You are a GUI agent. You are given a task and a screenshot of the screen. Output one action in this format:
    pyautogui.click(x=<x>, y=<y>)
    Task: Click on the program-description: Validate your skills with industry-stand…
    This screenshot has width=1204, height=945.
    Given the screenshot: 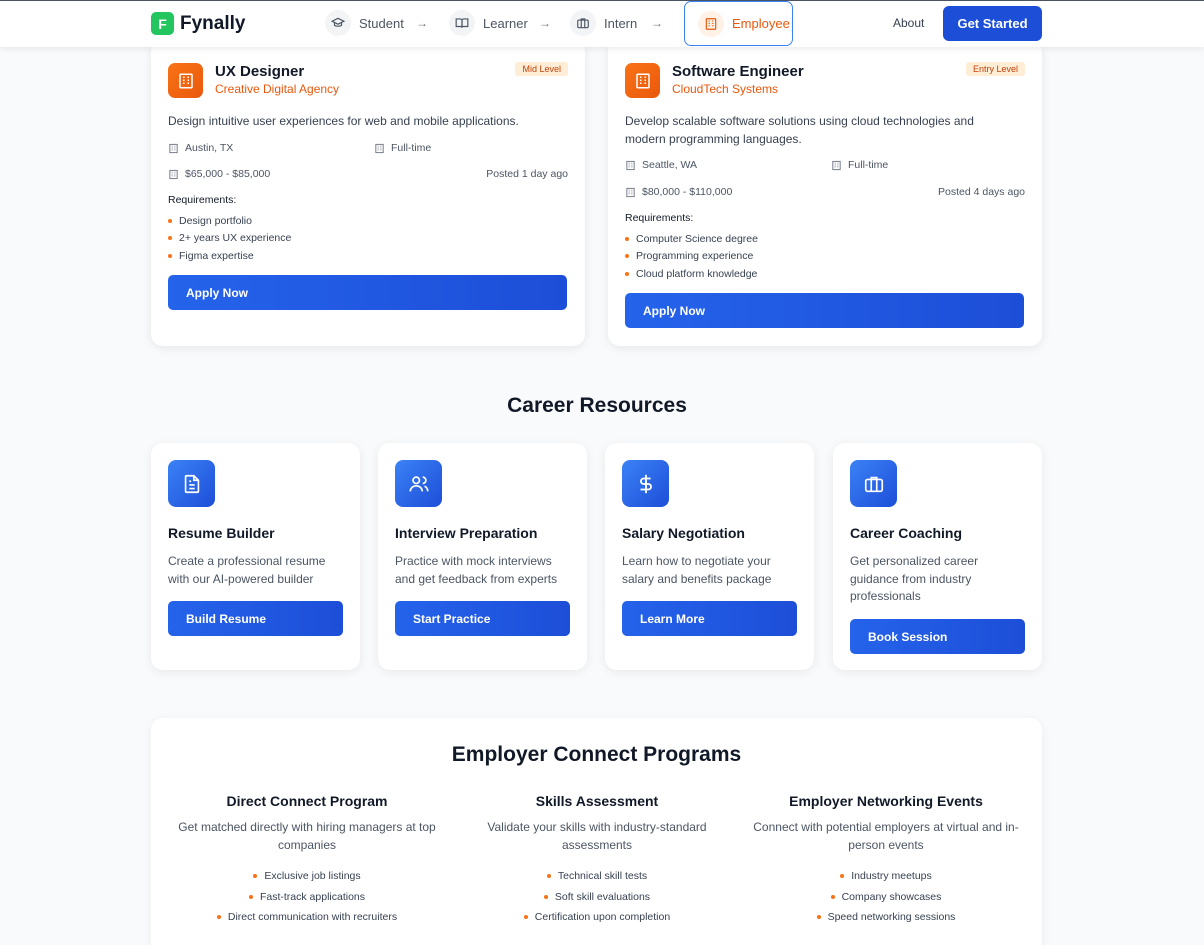 What is the action you would take?
    pyautogui.click(x=597, y=836)
    